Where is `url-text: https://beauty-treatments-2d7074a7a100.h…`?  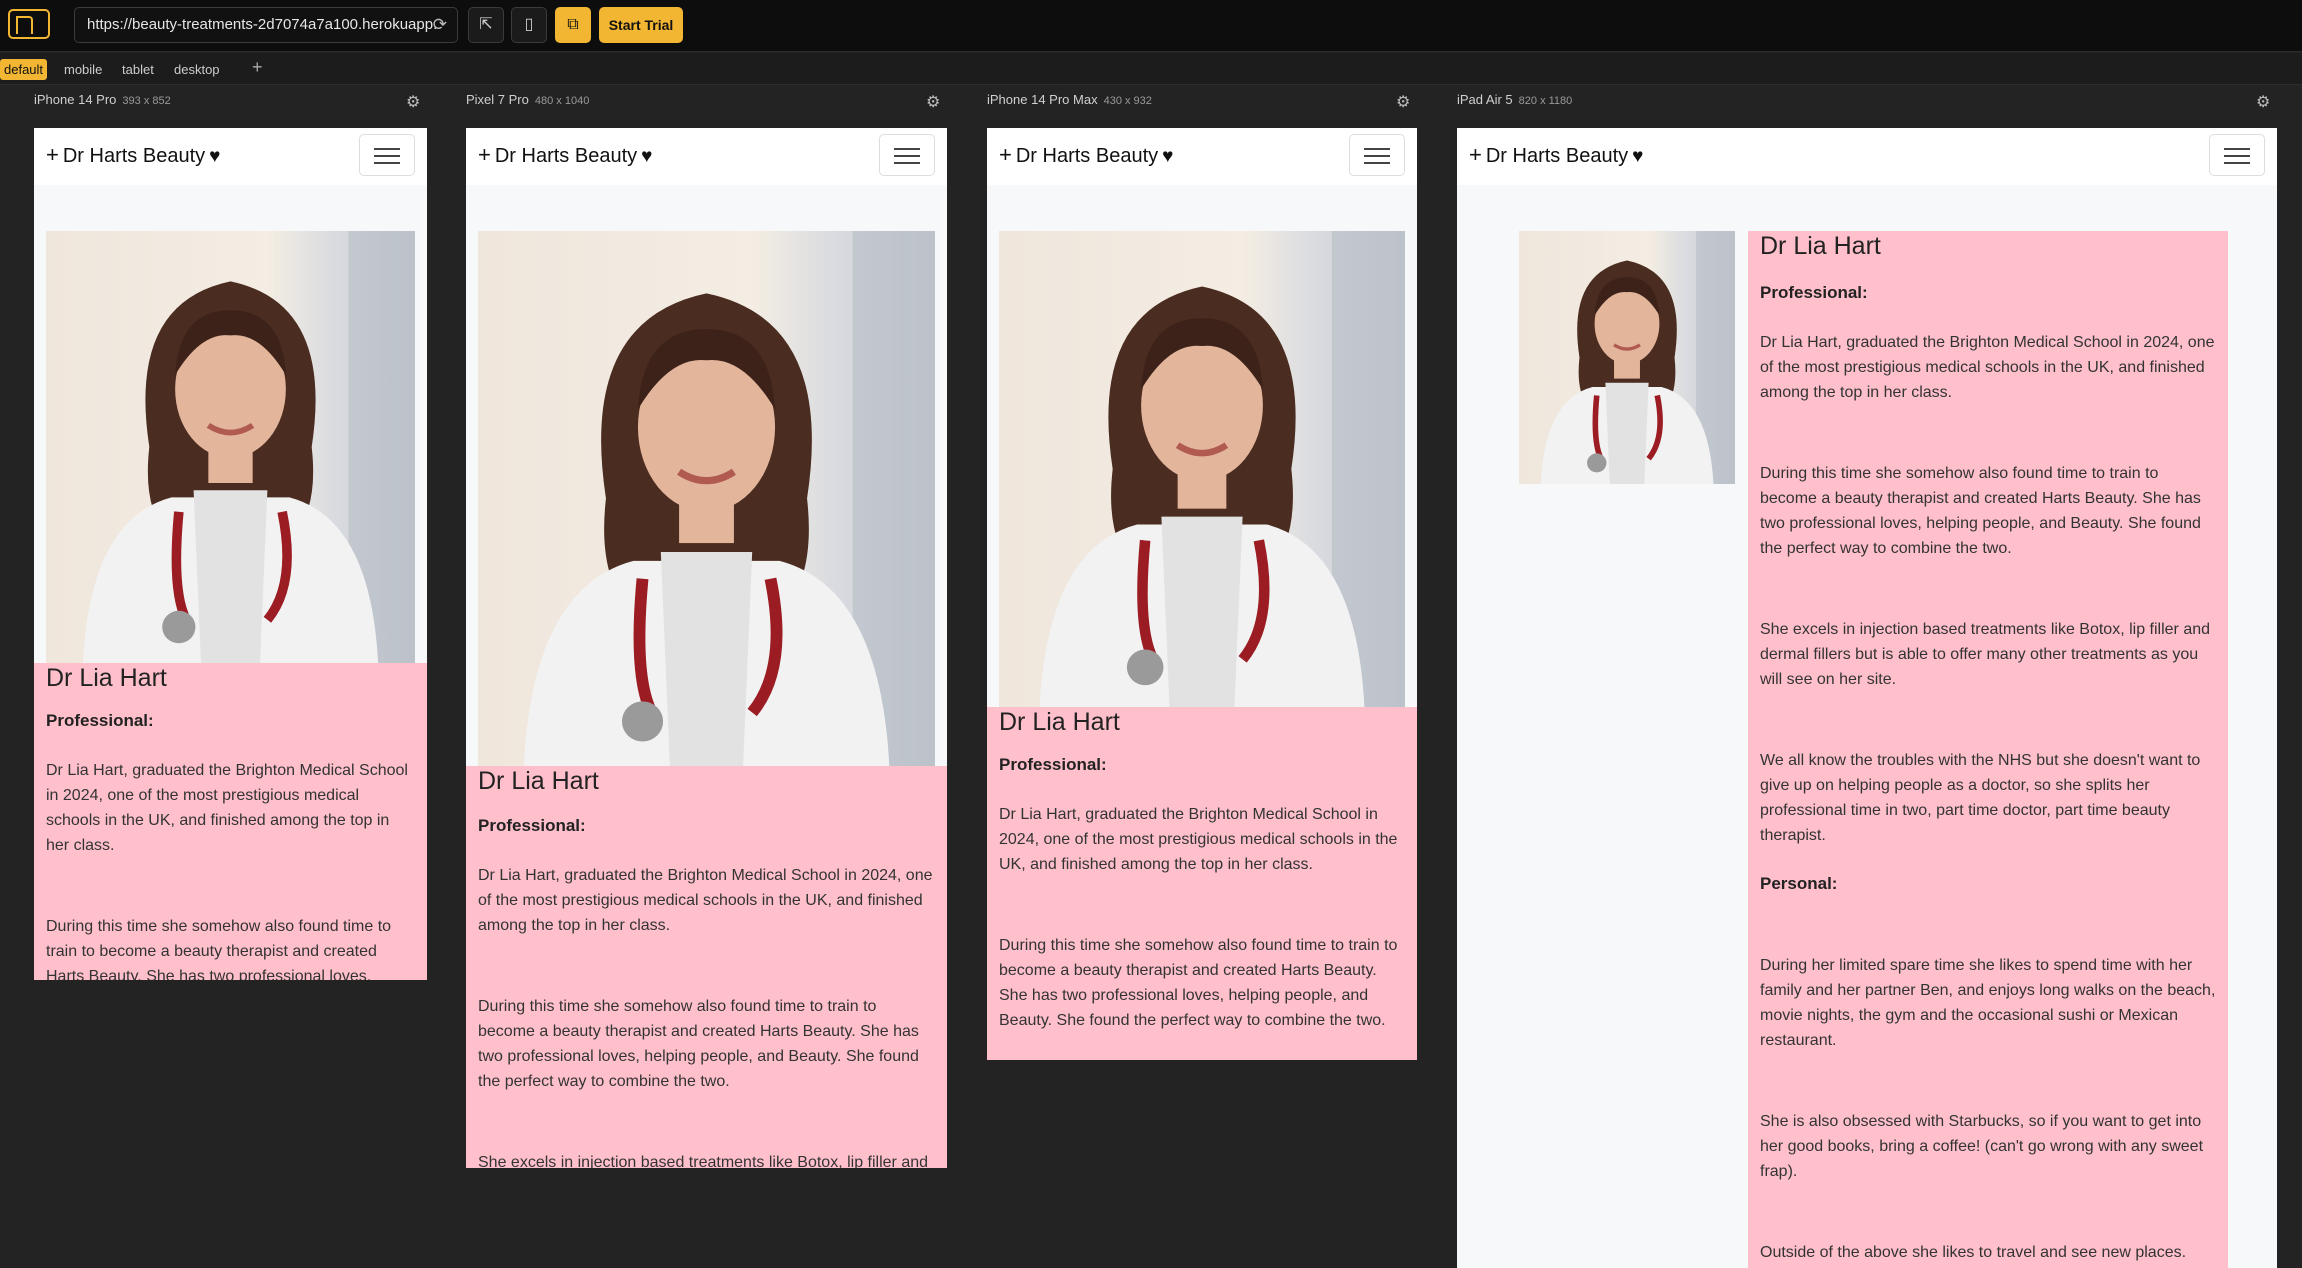 url-text: https://beauty-treatments-2d7074a7a100.h… is located at coordinates (262, 24).